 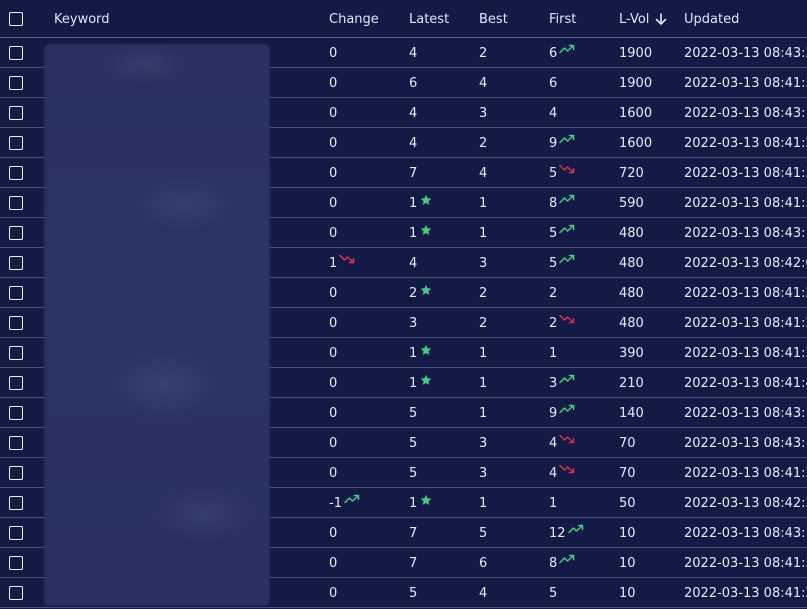 I want to click on first-value: 8, so click(x=553, y=563).